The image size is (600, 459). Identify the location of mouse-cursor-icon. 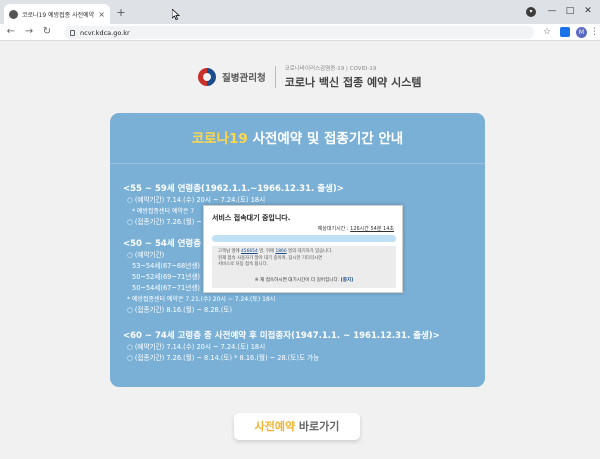
(176, 14).